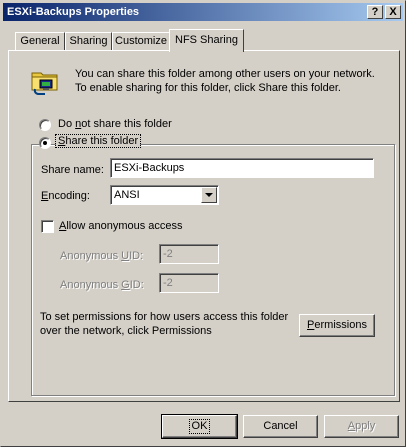  I want to click on encoding-value: ANSI, so click(127, 195).